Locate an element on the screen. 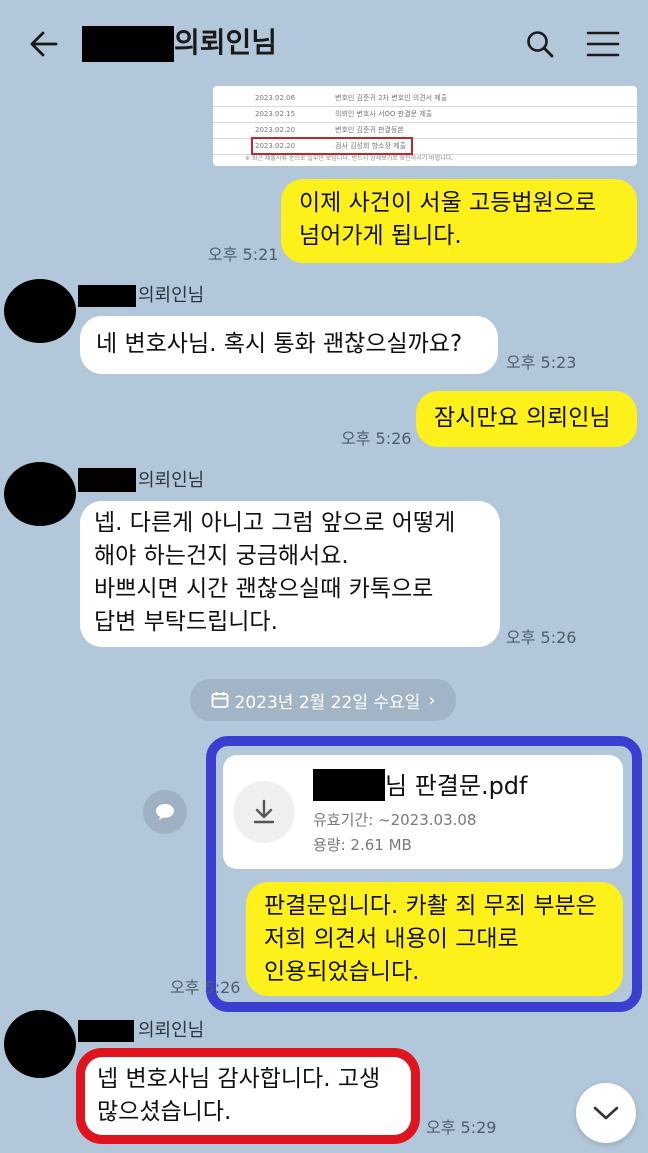  preview-row: 2023.02.15 의뢰인 변호사 서OO 판결문 제출 is located at coordinates (425, 114).